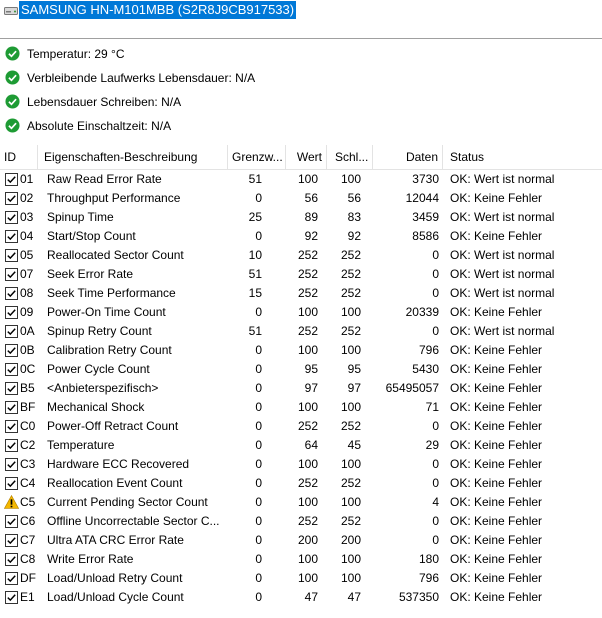 Image resolution: width=602 pixels, height=618 pixels. Describe the element at coordinates (27, 597) in the screenshot. I see `cell-id: E1` at that location.